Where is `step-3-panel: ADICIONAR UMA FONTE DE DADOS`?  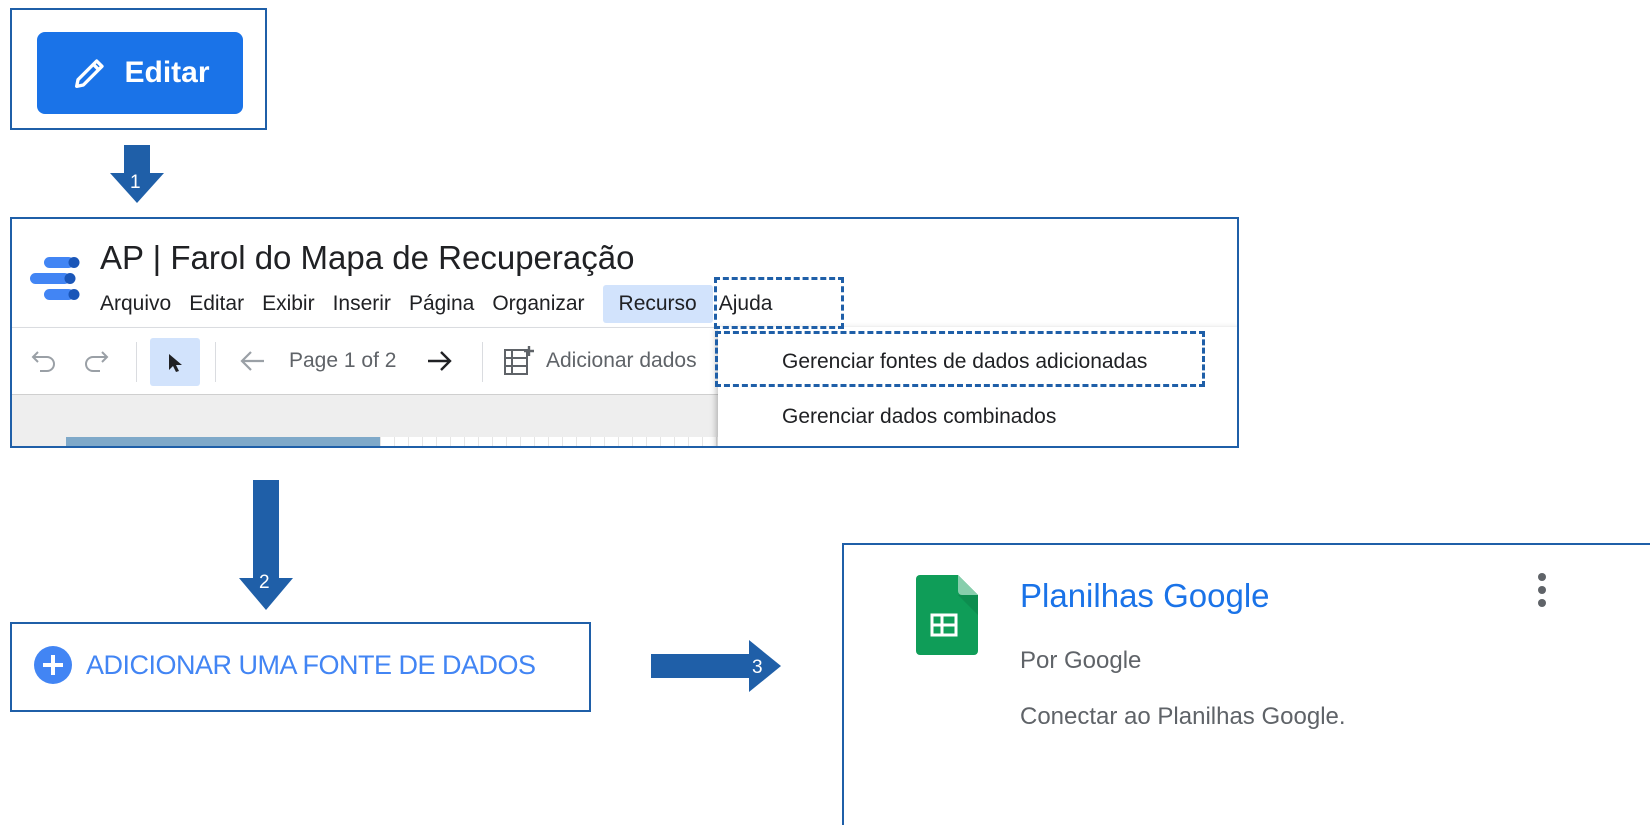 step-3-panel: ADICIONAR UMA FONTE DE DADOS is located at coordinates (300, 667).